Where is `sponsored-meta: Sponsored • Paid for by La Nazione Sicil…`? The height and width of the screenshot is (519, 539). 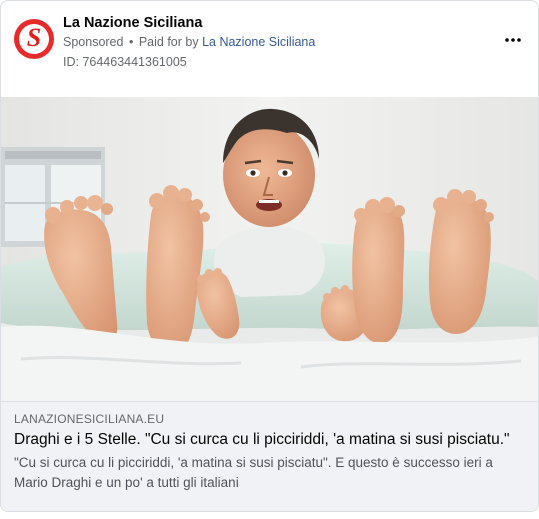
sponsored-meta: Sponsored • Paid for by La Nazione Sicil… is located at coordinates (189, 42).